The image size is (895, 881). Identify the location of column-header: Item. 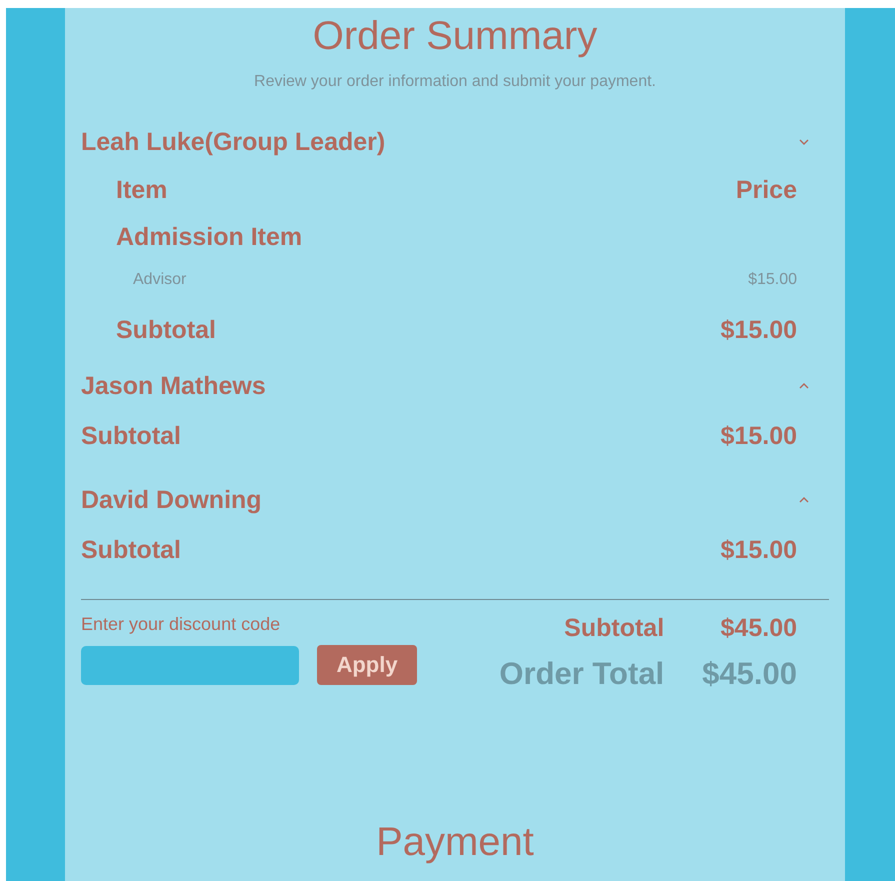
(142, 190).